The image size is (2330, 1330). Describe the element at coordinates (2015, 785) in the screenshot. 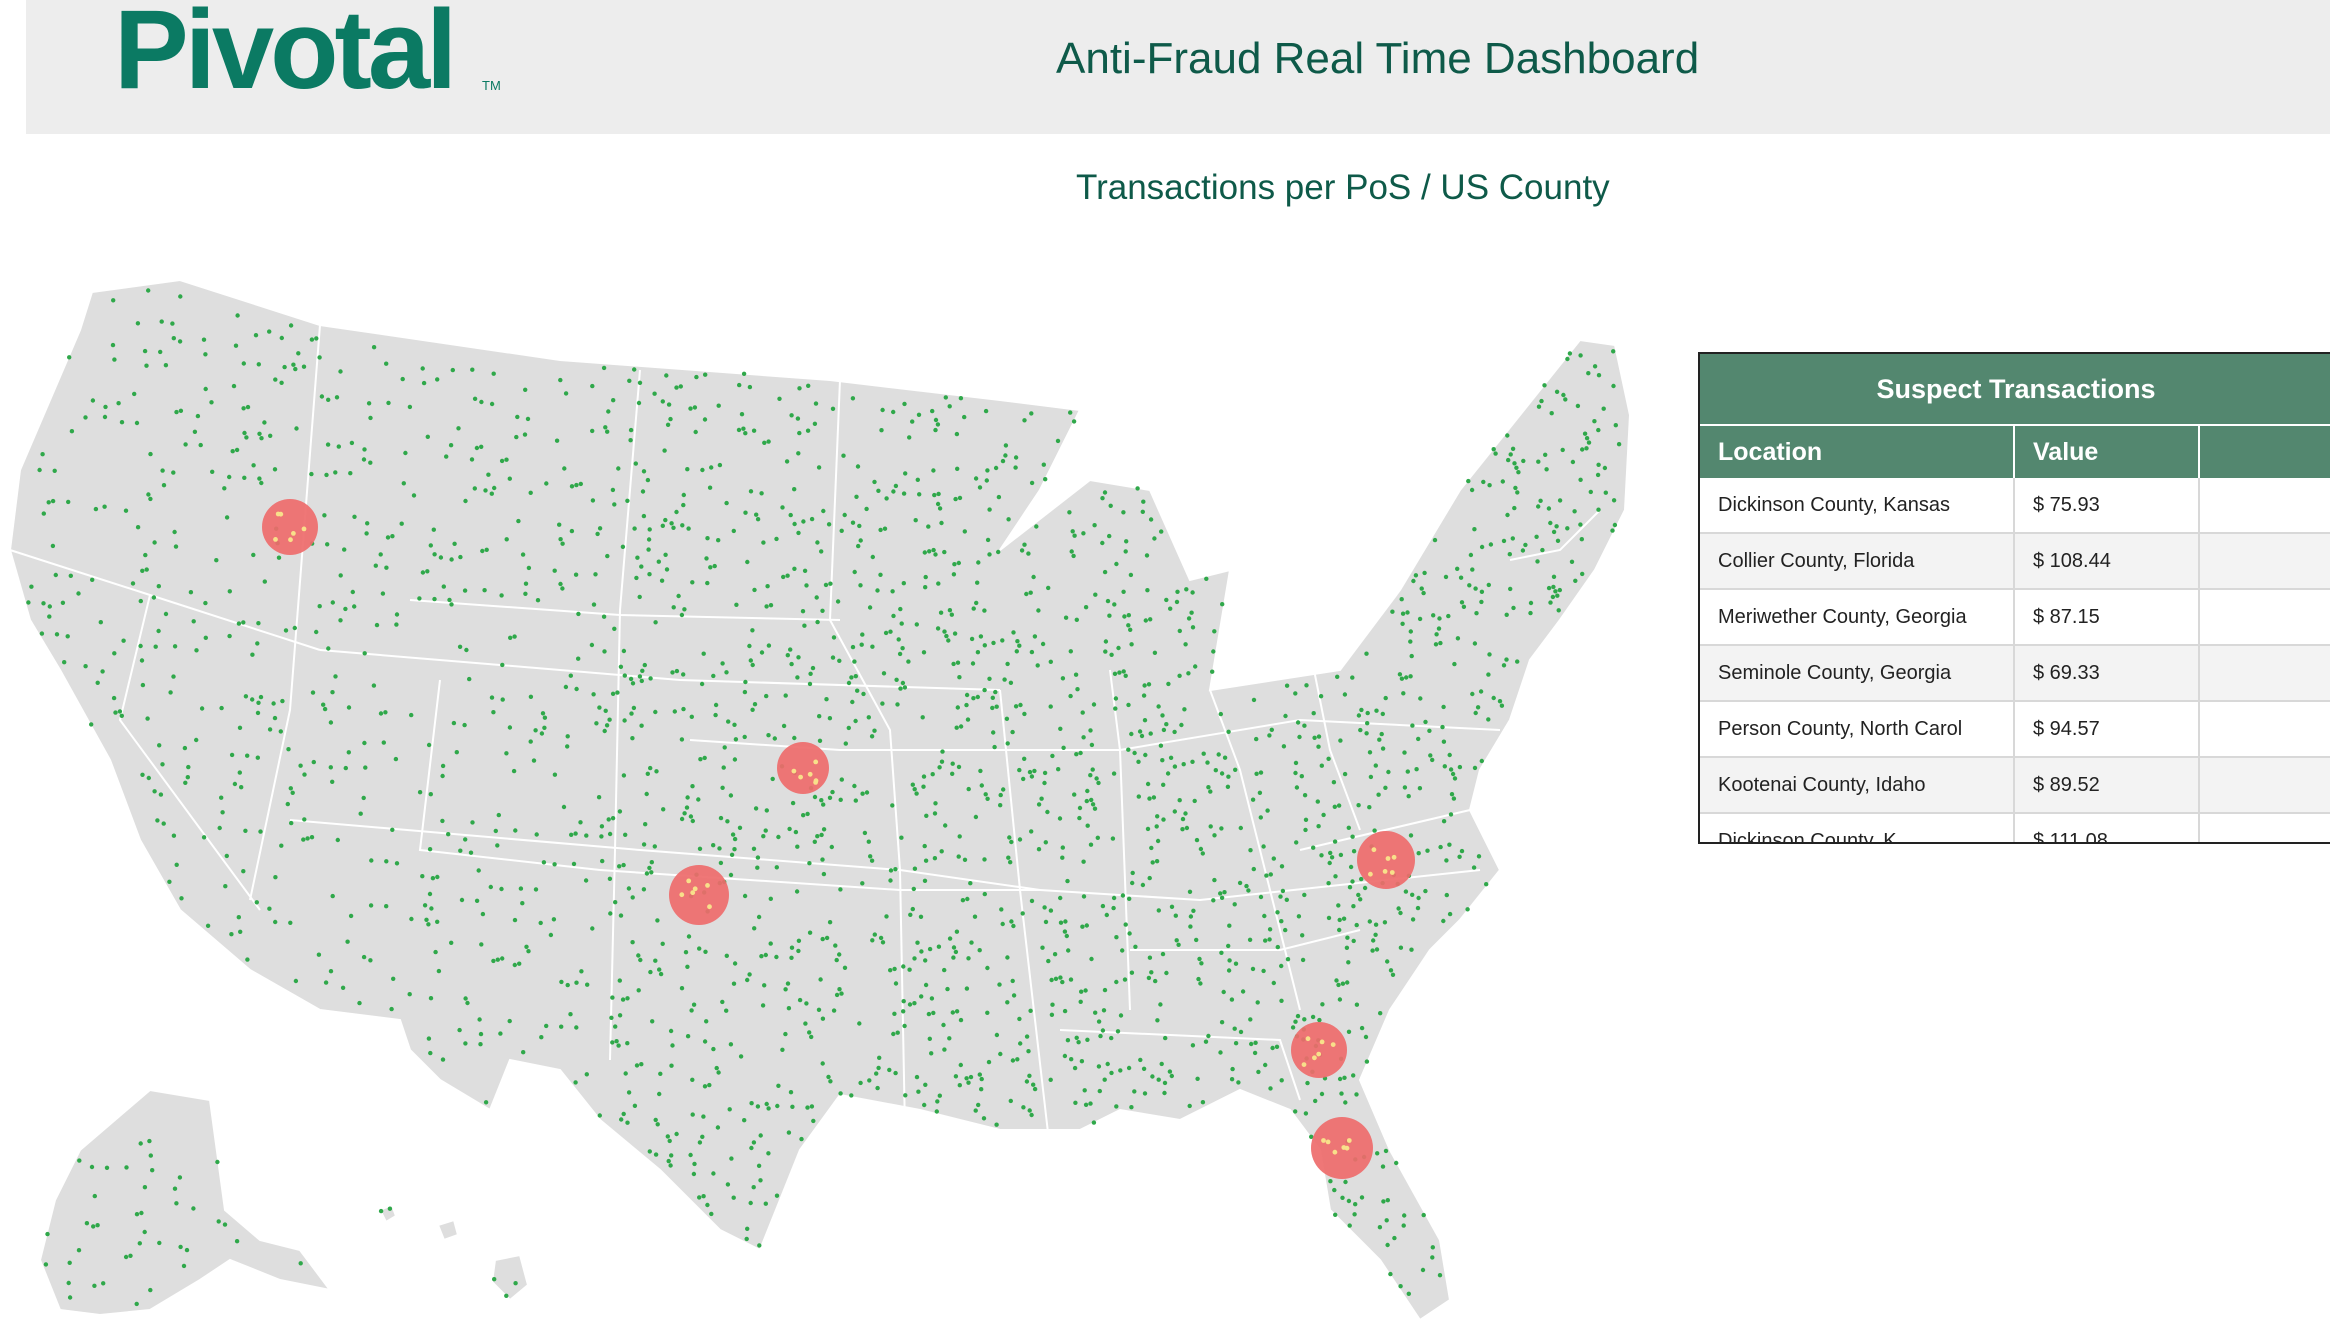

I see `table-row: Kootenai County, Idaho $ 89.52` at that location.